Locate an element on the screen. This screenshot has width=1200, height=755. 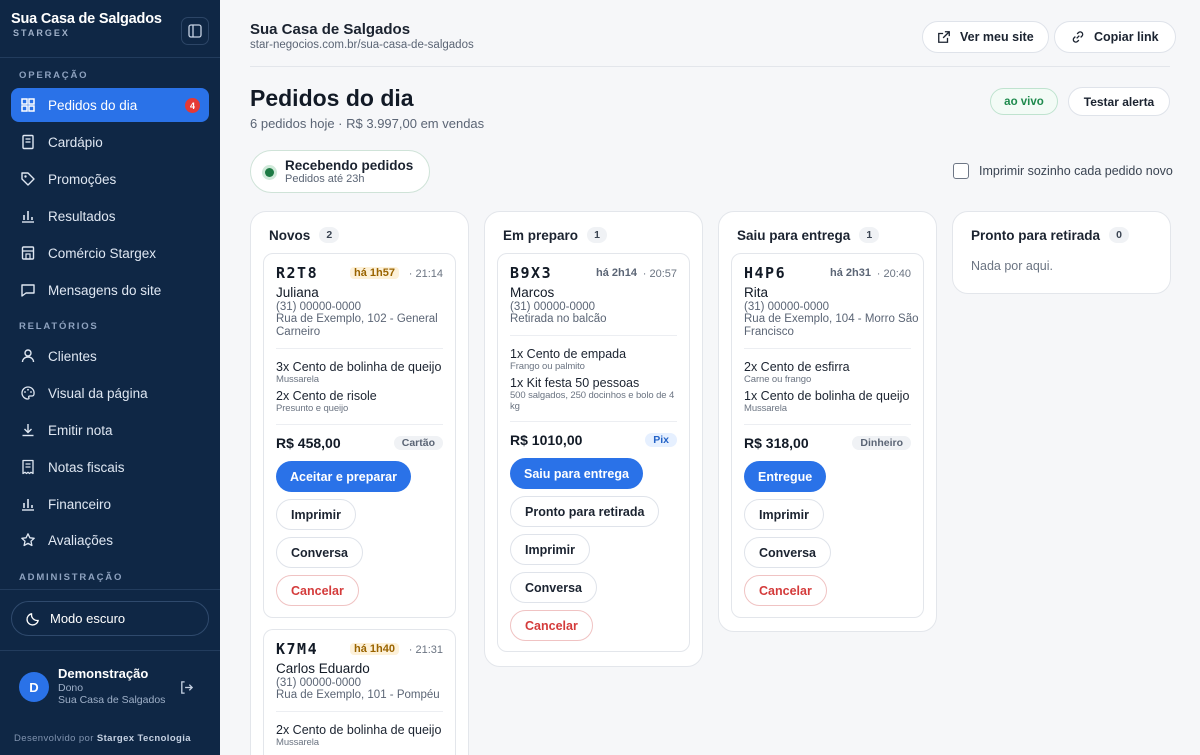
brand-title: Sua Casa de Salgados is located at coordinates (86, 19).